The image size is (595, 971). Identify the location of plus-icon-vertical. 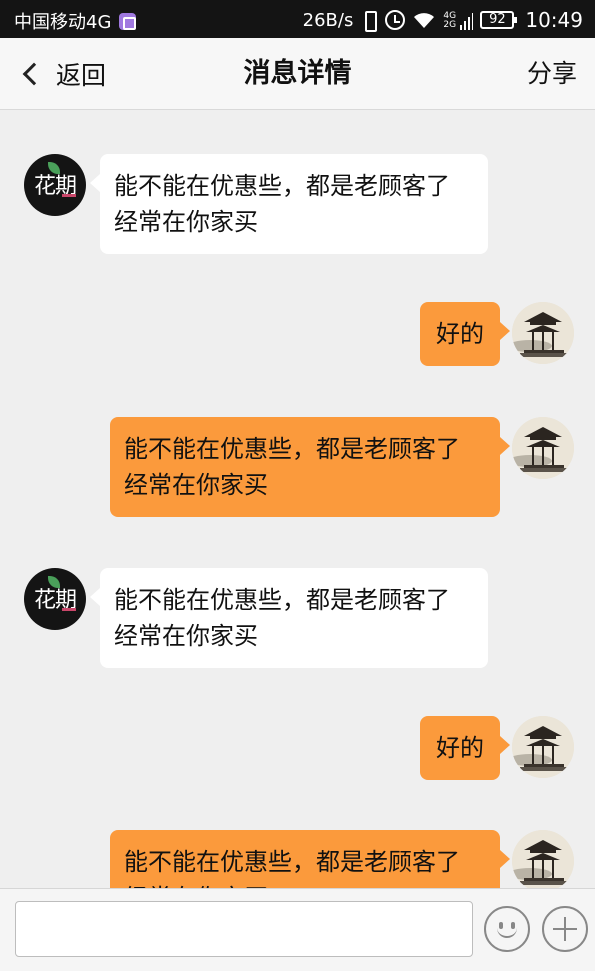
(565, 929).